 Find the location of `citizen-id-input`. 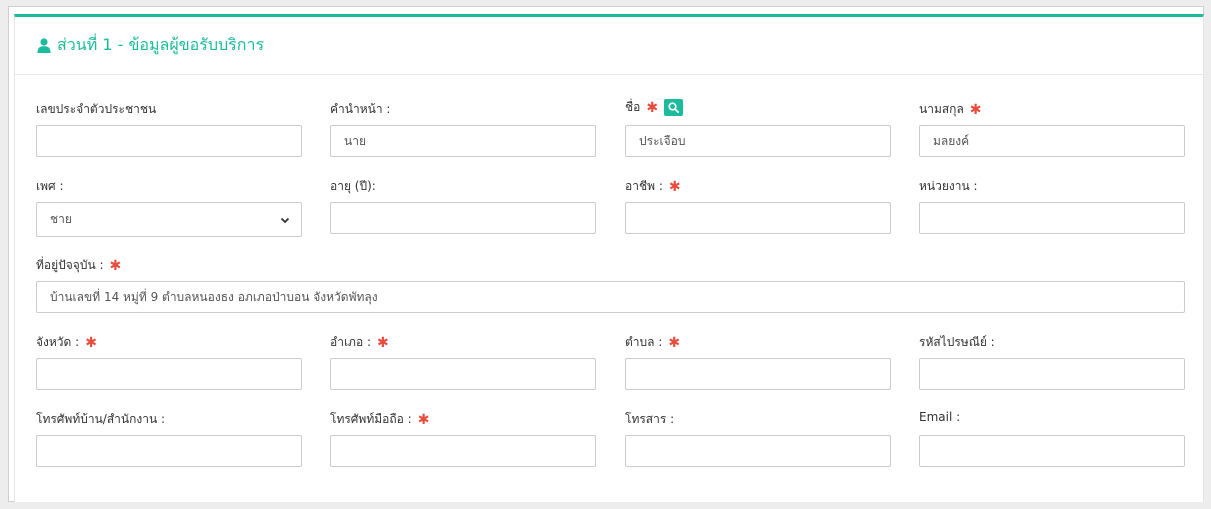

citizen-id-input is located at coordinates (169, 141).